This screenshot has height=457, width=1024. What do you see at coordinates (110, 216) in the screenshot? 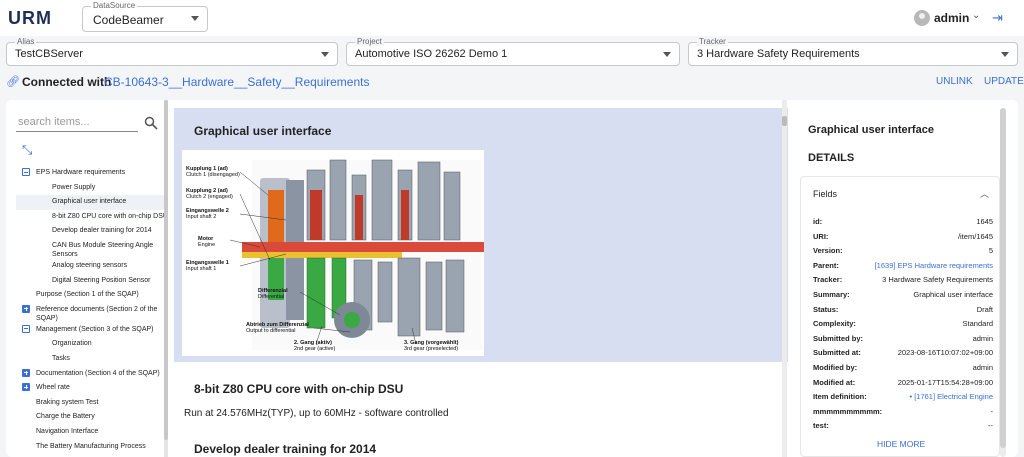
I see `tree-item-label: 8-bit Z80 CPU core with on-chip DSU` at bounding box center [110, 216].